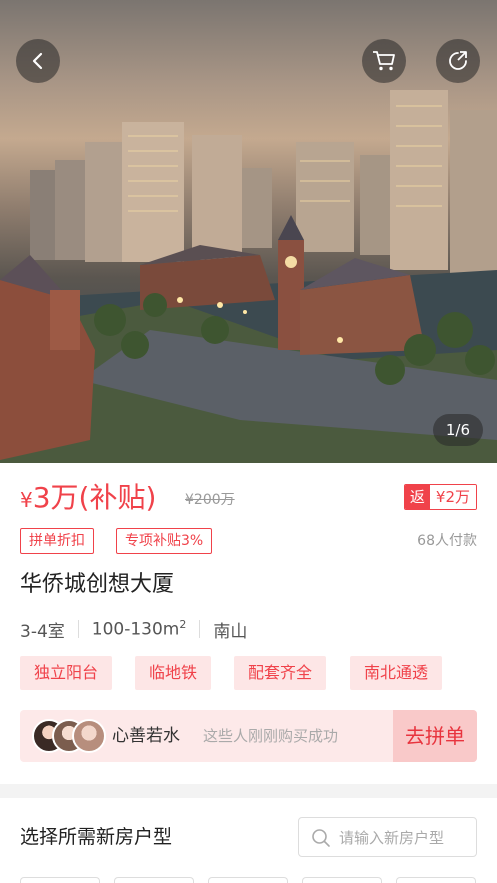  What do you see at coordinates (96, 837) in the screenshot?
I see `floorplan-section-title: 选择所需新房户型` at bounding box center [96, 837].